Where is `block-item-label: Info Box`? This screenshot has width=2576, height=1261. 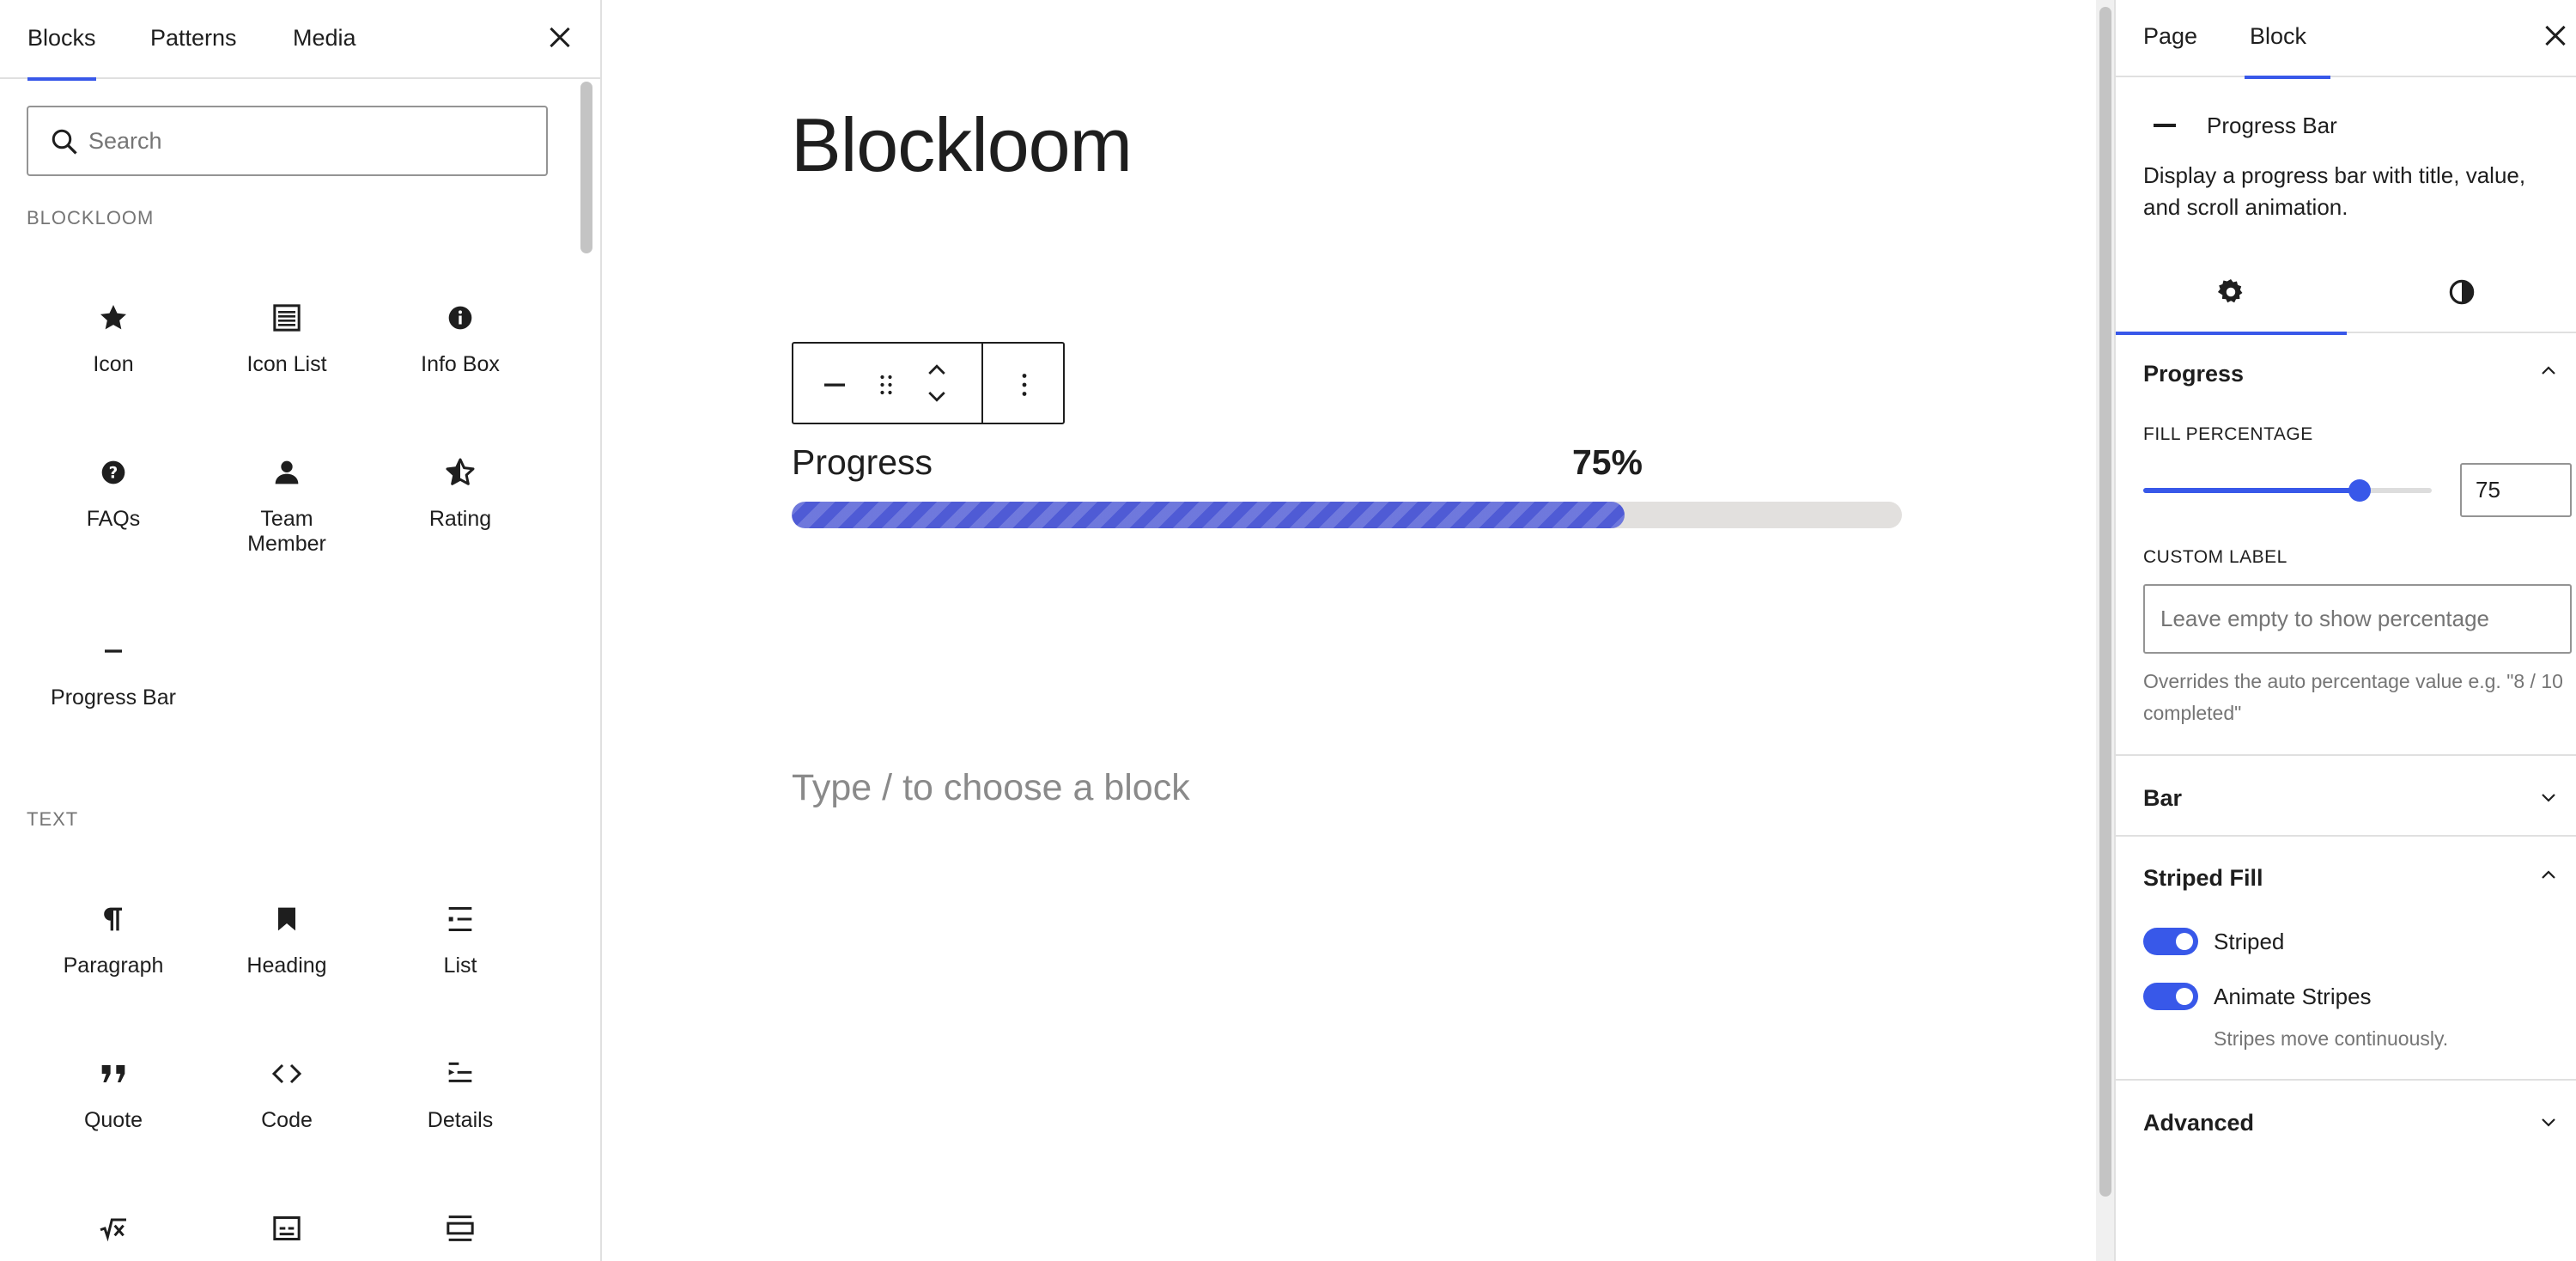
block-item-label: Info Box is located at coordinates (461, 364).